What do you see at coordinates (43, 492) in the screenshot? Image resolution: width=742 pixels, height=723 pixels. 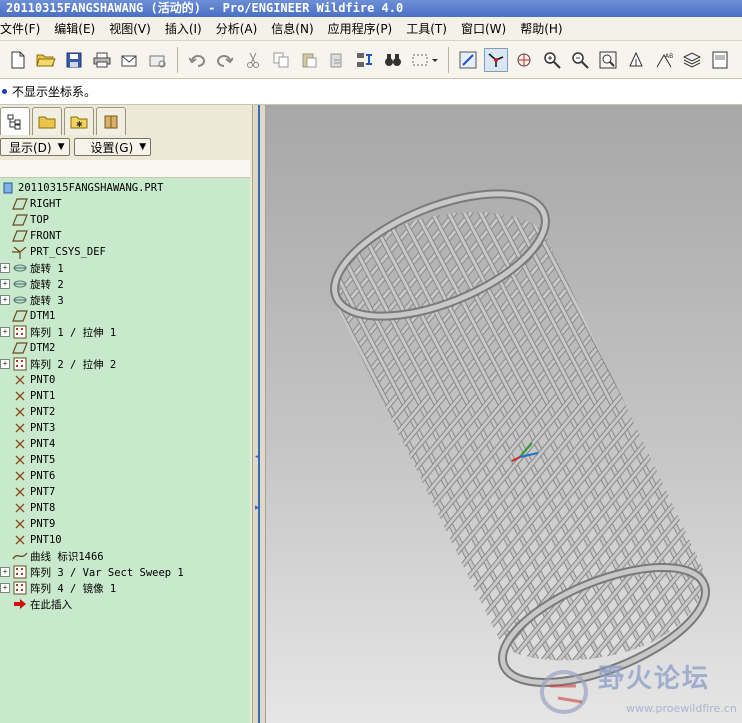 I see `tree-item-label: PNT7` at bounding box center [43, 492].